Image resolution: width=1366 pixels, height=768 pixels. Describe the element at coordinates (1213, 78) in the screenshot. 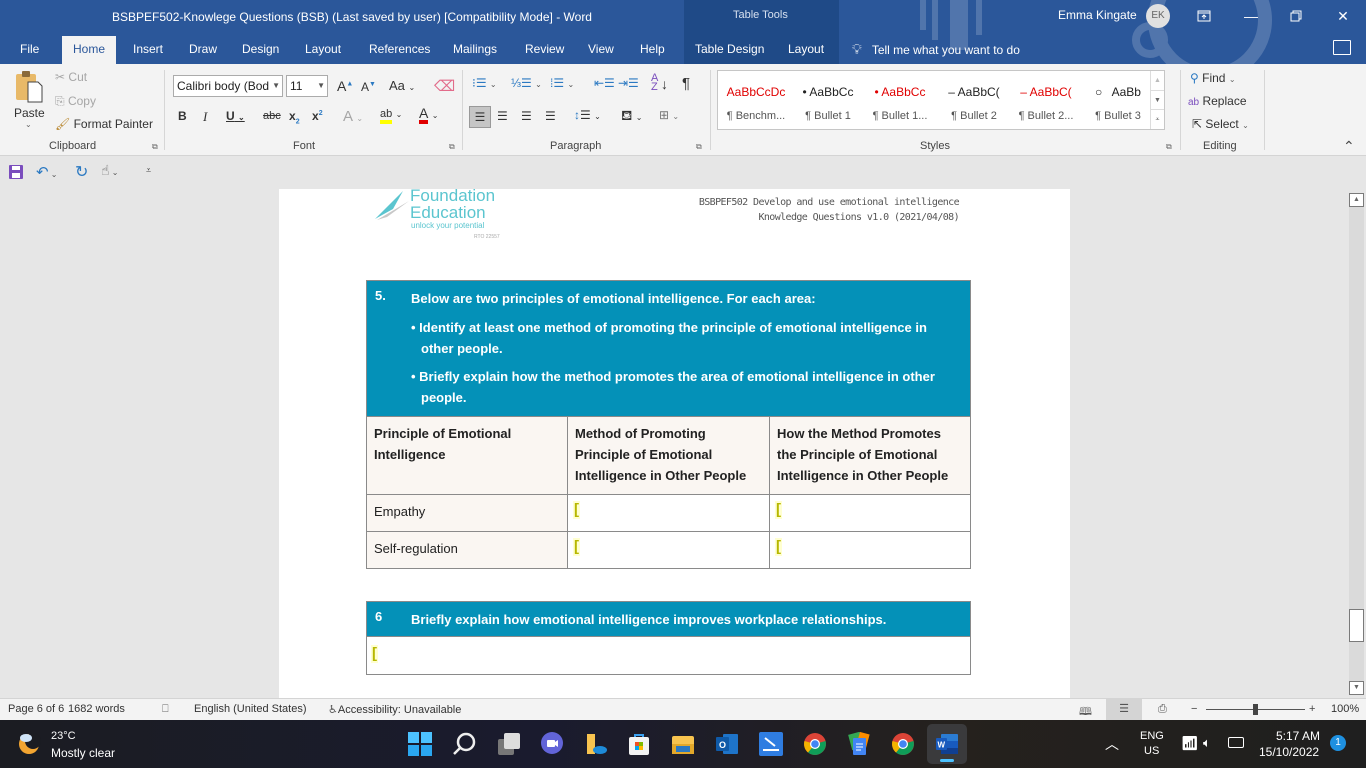

I see `find-button: ⚲ Find ⌄` at that location.